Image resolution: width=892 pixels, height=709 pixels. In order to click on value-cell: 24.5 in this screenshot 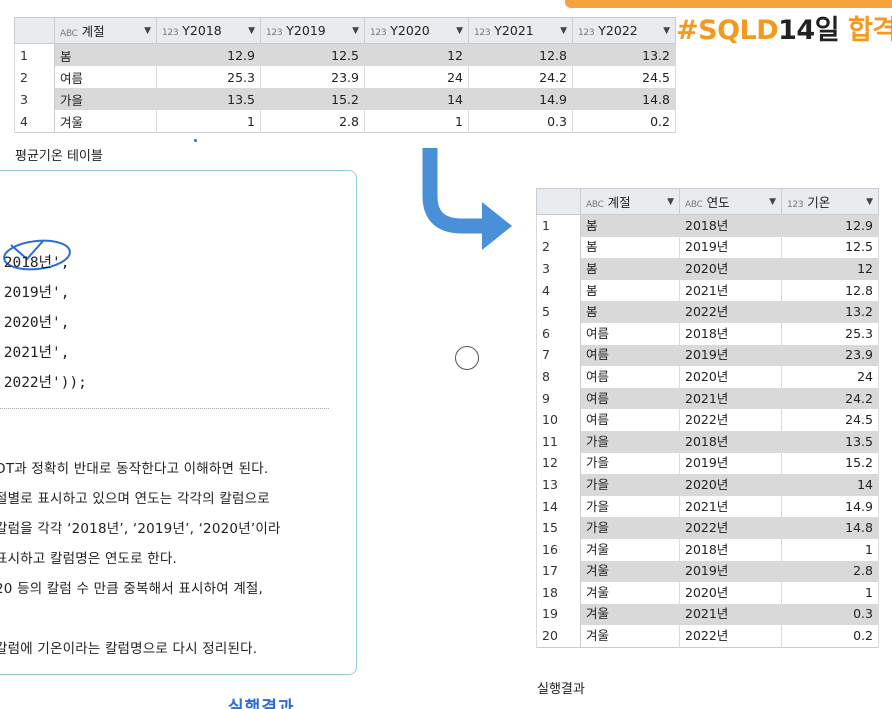, I will do `click(624, 77)`.